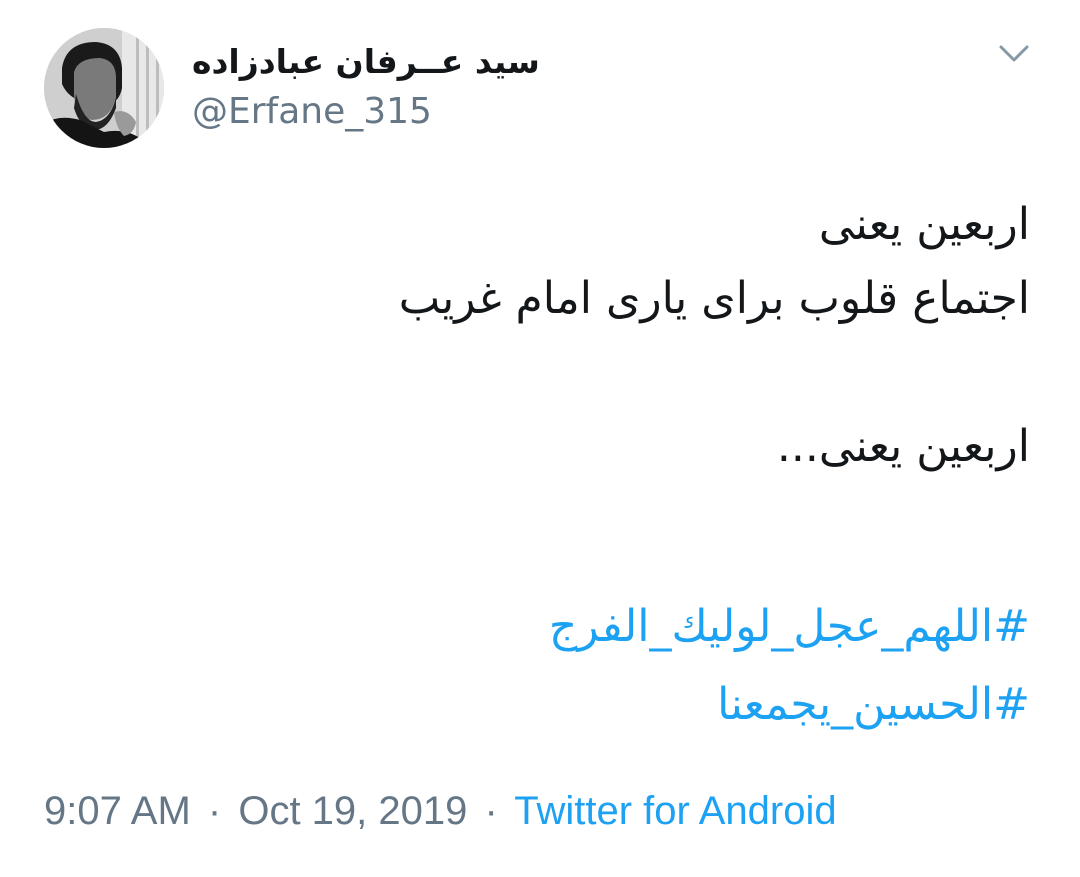 The height and width of the screenshot is (877, 1080). What do you see at coordinates (675, 811) in the screenshot?
I see `tweet-source-link: Twitter for Android` at bounding box center [675, 811].